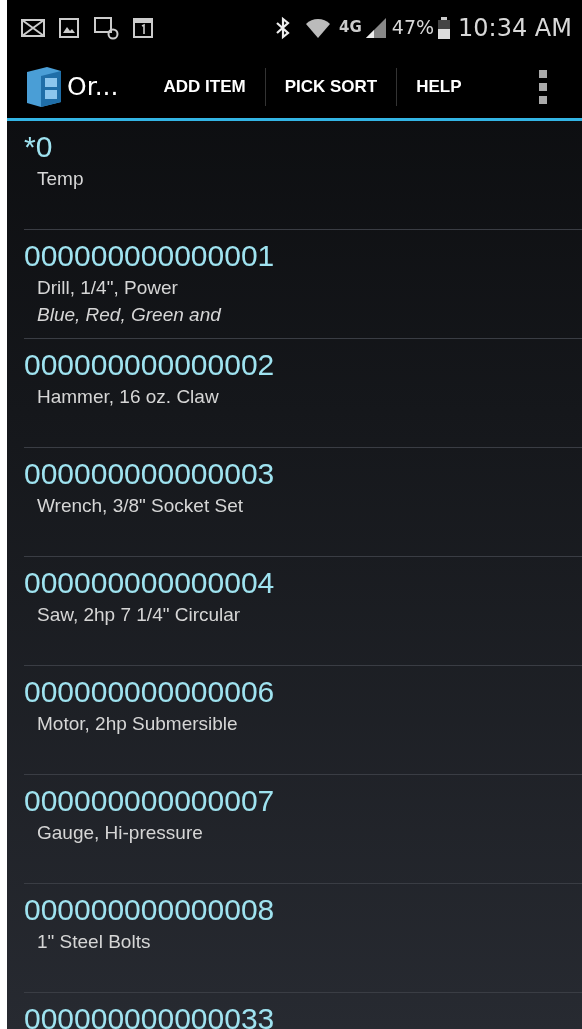  What do you see at coordinates (94, 942) in the screenshot?
I see `item-description: 1" Steel Bolts` at bounding box center [94, 942].